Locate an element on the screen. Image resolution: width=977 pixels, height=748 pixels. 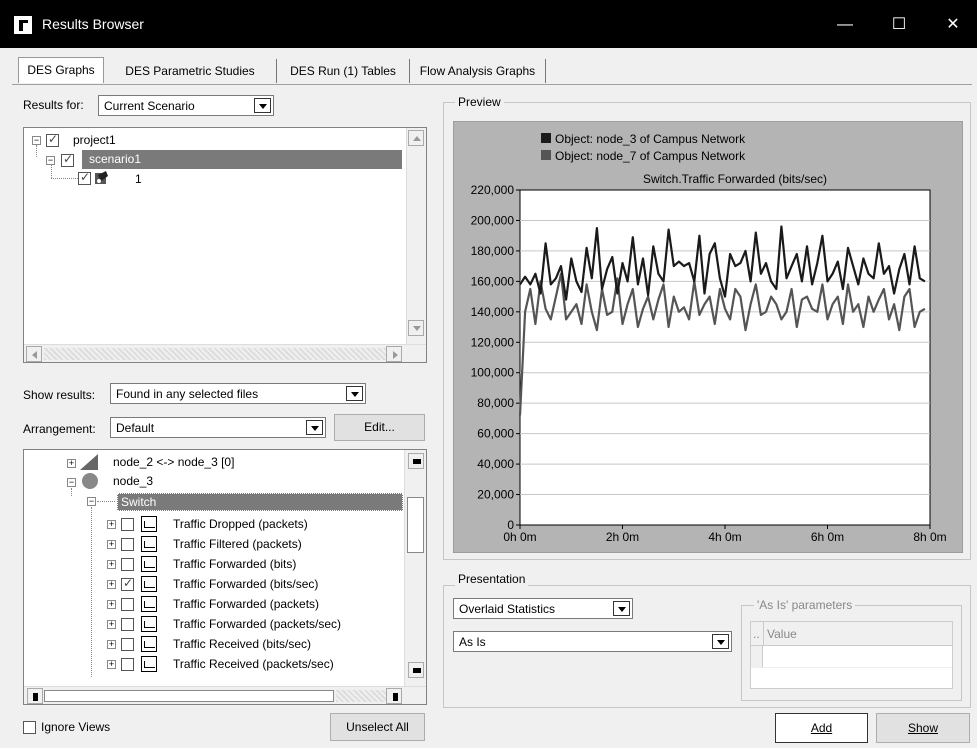
show-results-select: Found in any selected files is located at coordinates (238, 393).